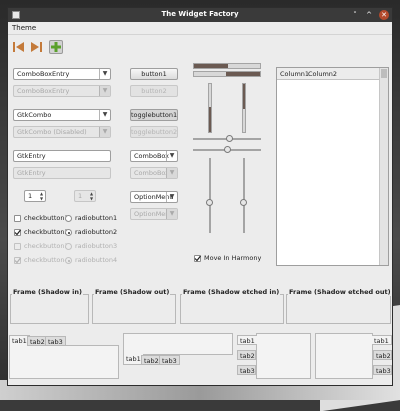 The width and height of the screenshot is (400, 411). What do you see at coordinates (31, 156) in the screenshot?
I see `gtk-entry-text: GtkEntry` at bounding box center [31, 156].